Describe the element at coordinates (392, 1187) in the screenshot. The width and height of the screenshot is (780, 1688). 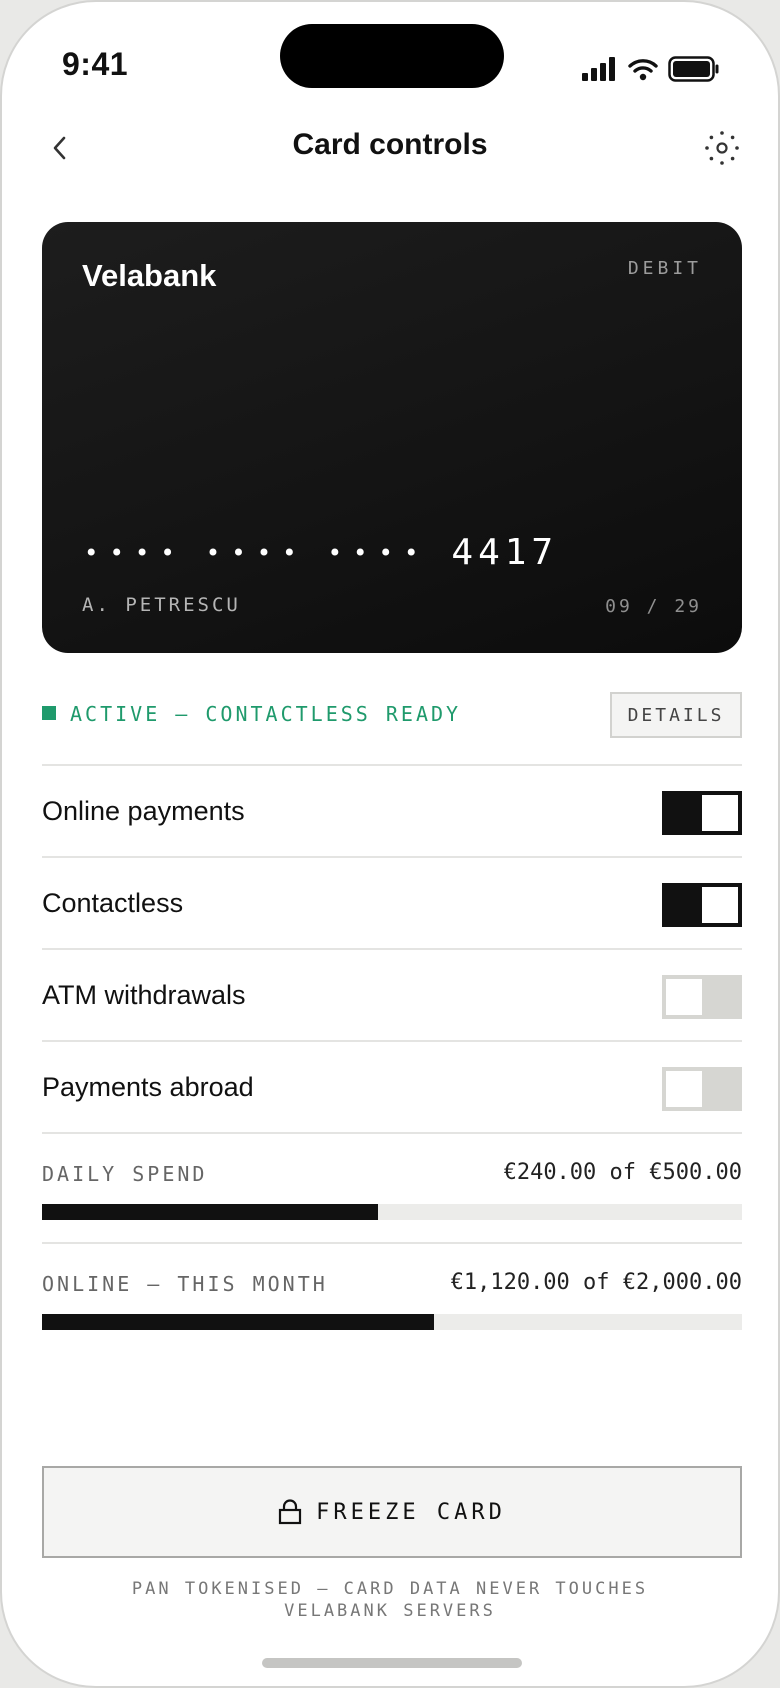
I see `limit-daily-spend: DAILY SPEND €240.00 of €500.00` at that location.